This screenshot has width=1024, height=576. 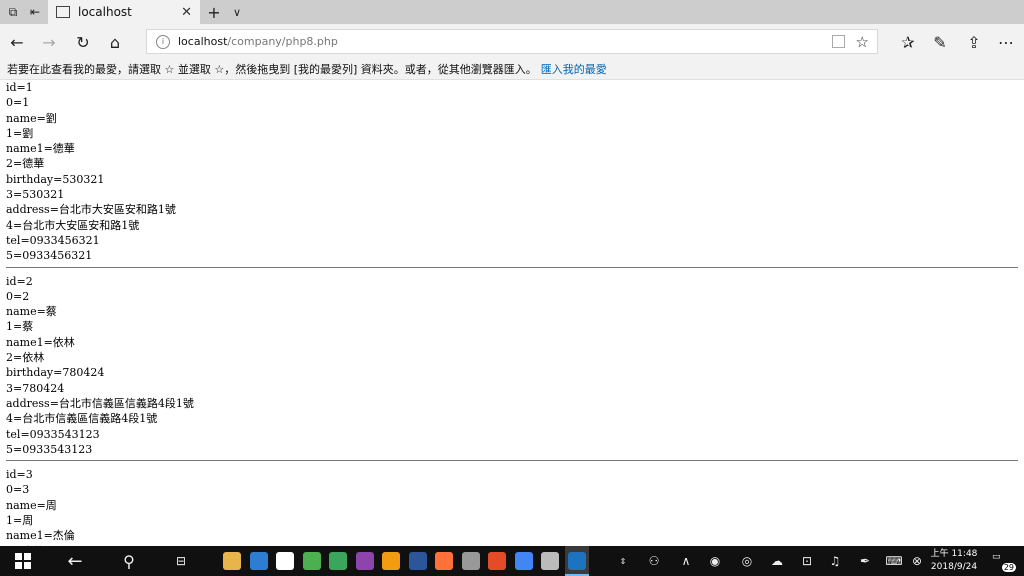 What do you see at coordinates (512, 267) in the screenshot?
I see `record-divider` at bounding box center [512, 267].